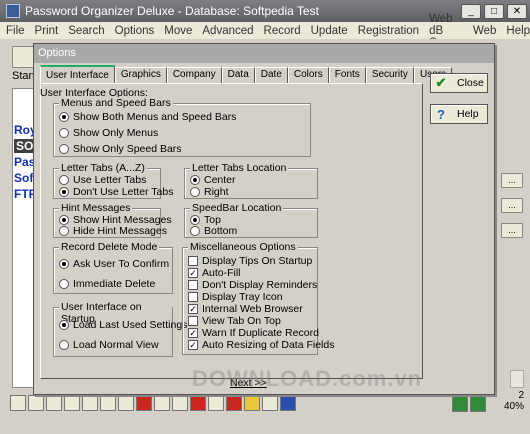  I want to click on menu-registration: Registration, so click(388, 31).